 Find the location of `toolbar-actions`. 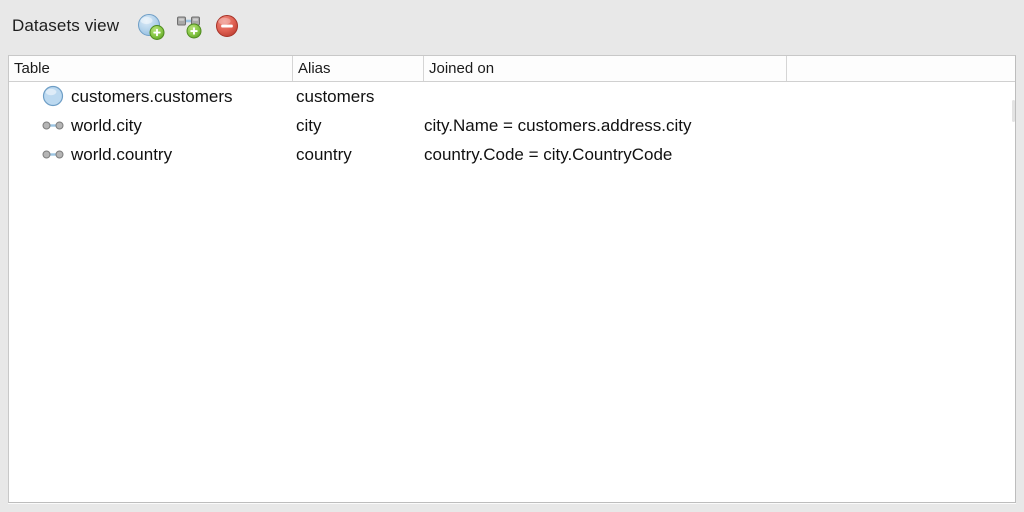

toolbar-actions is located at coordinates (189, 26).